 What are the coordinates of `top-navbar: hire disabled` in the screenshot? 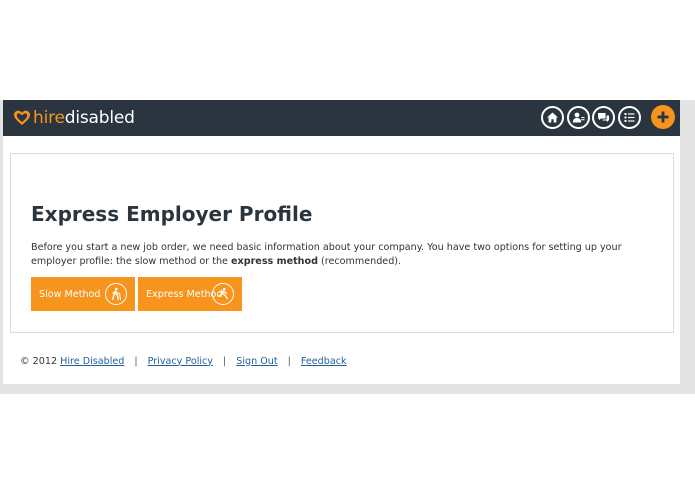 It's located at (341, 118).